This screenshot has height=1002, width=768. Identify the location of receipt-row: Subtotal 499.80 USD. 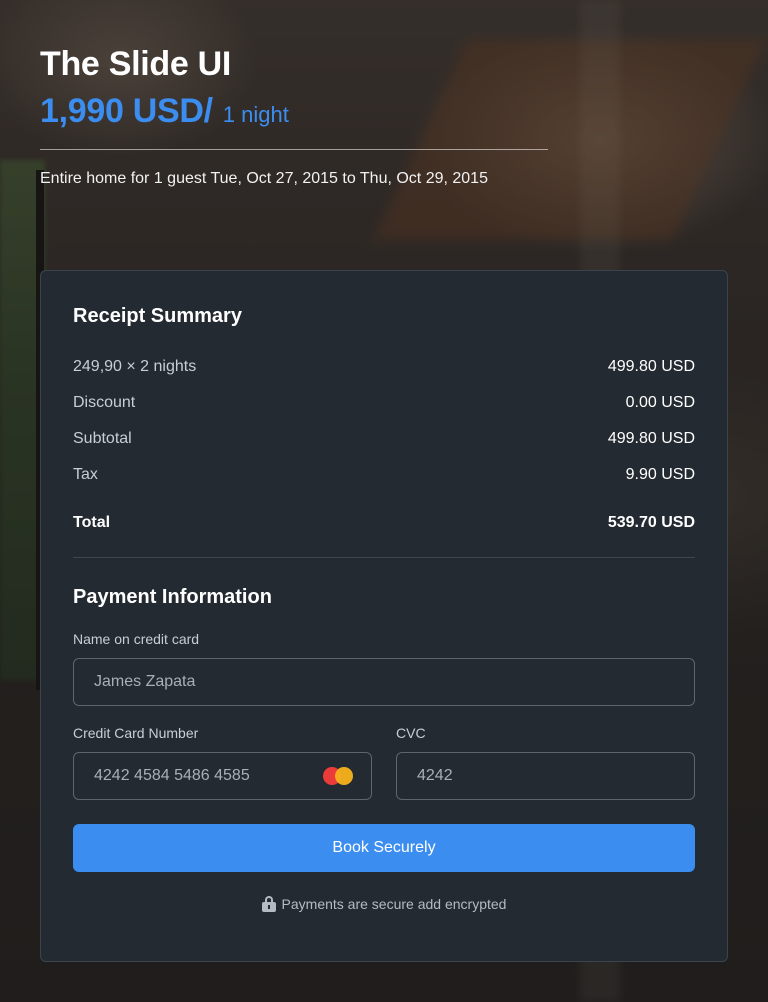
(384, 439).